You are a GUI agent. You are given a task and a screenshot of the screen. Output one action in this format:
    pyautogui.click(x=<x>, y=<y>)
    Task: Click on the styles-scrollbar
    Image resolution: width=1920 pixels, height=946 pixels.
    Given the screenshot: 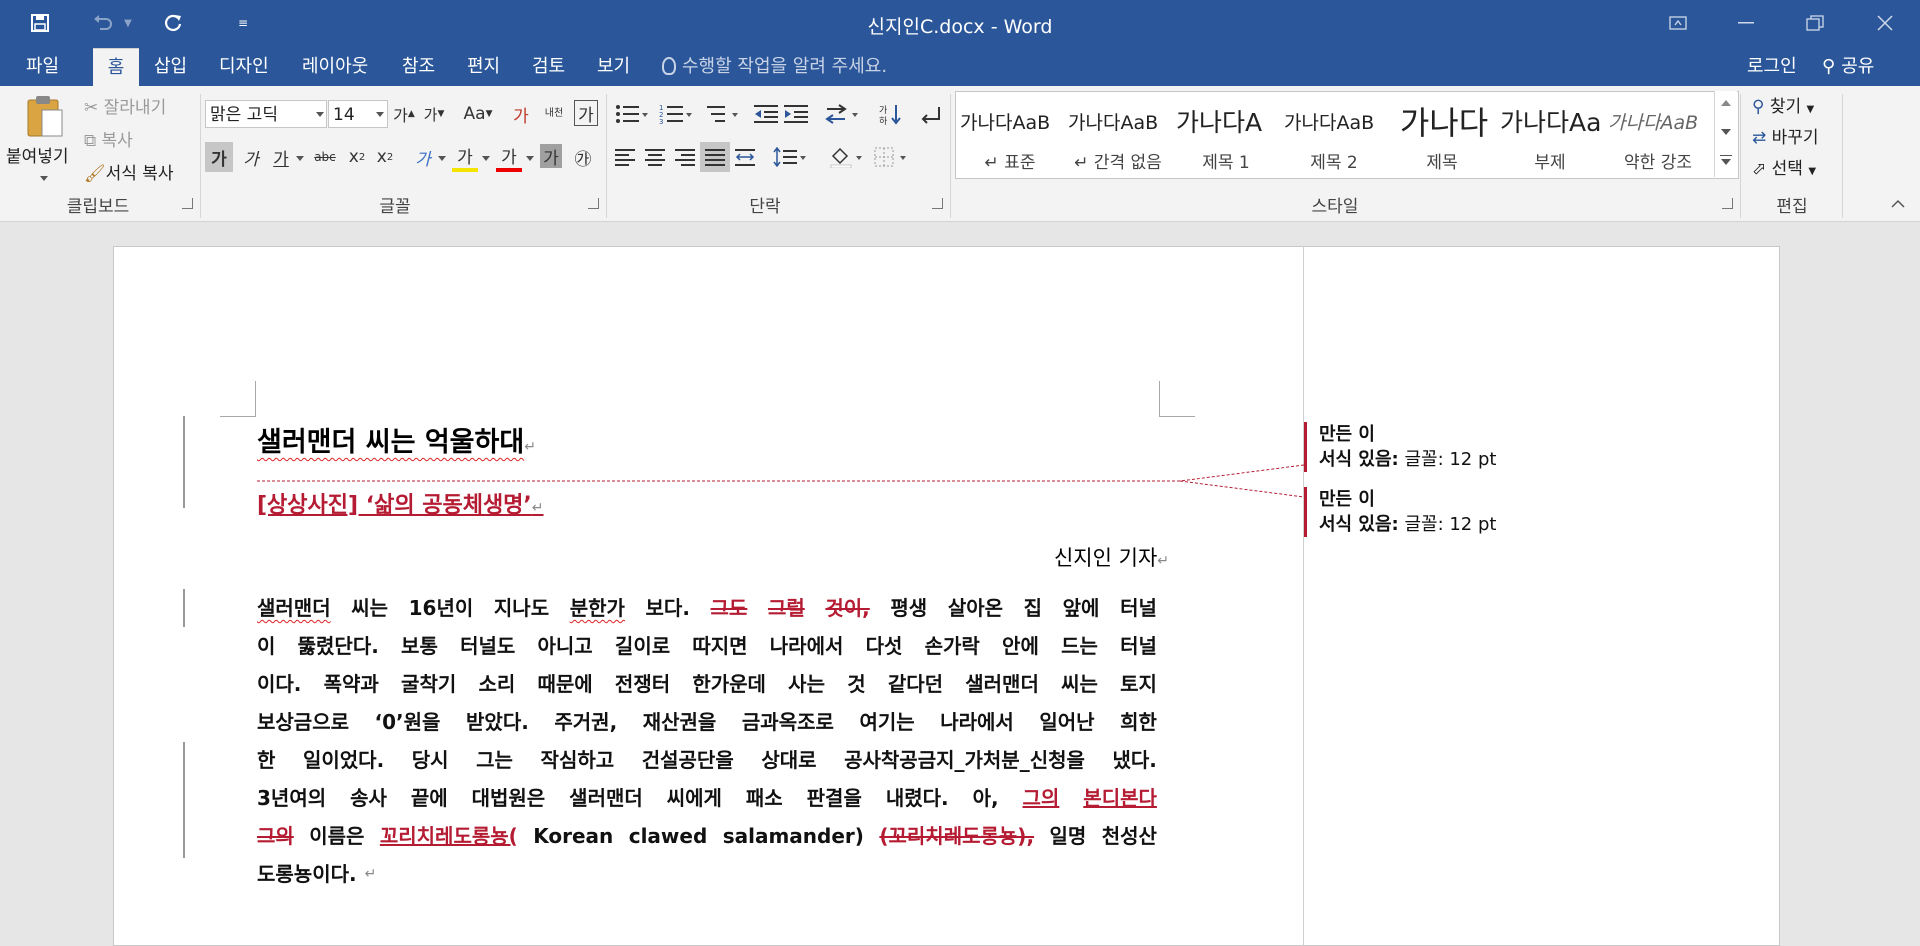 What is the action you would take?
    pyautogui.click(x=1725, y=134)
    